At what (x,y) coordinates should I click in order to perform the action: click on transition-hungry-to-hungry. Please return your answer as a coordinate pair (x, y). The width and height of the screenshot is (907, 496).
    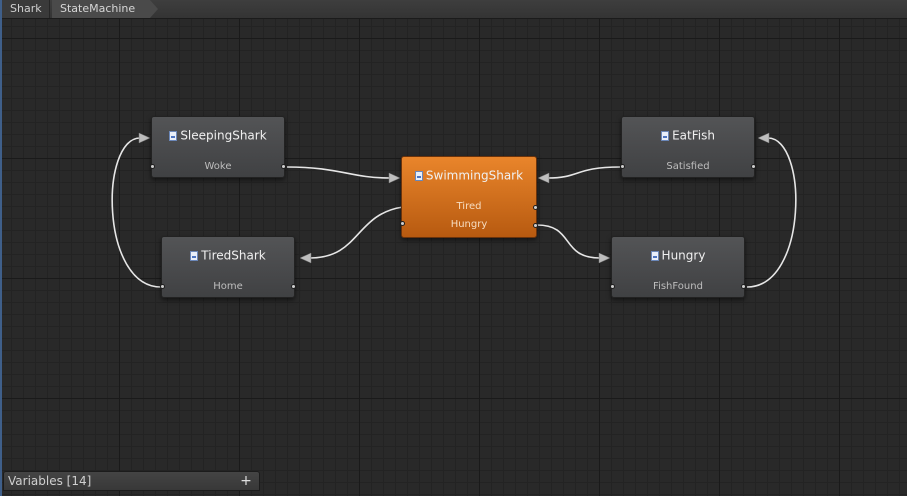
    Looking at the image, I should click on (568, 241).